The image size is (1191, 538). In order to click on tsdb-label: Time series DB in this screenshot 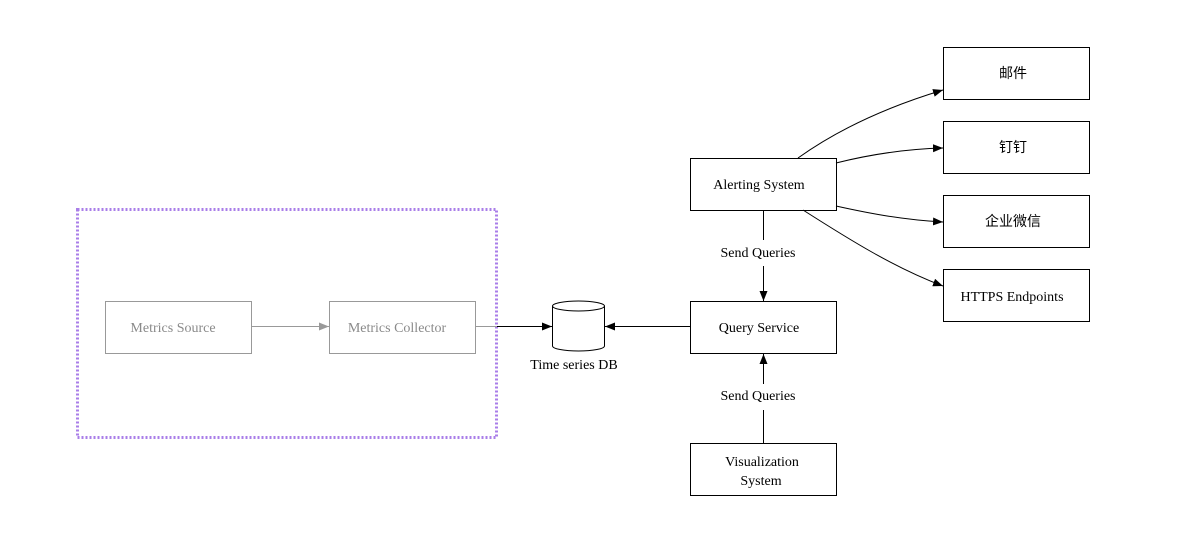, I will do `click(573, 365)`.